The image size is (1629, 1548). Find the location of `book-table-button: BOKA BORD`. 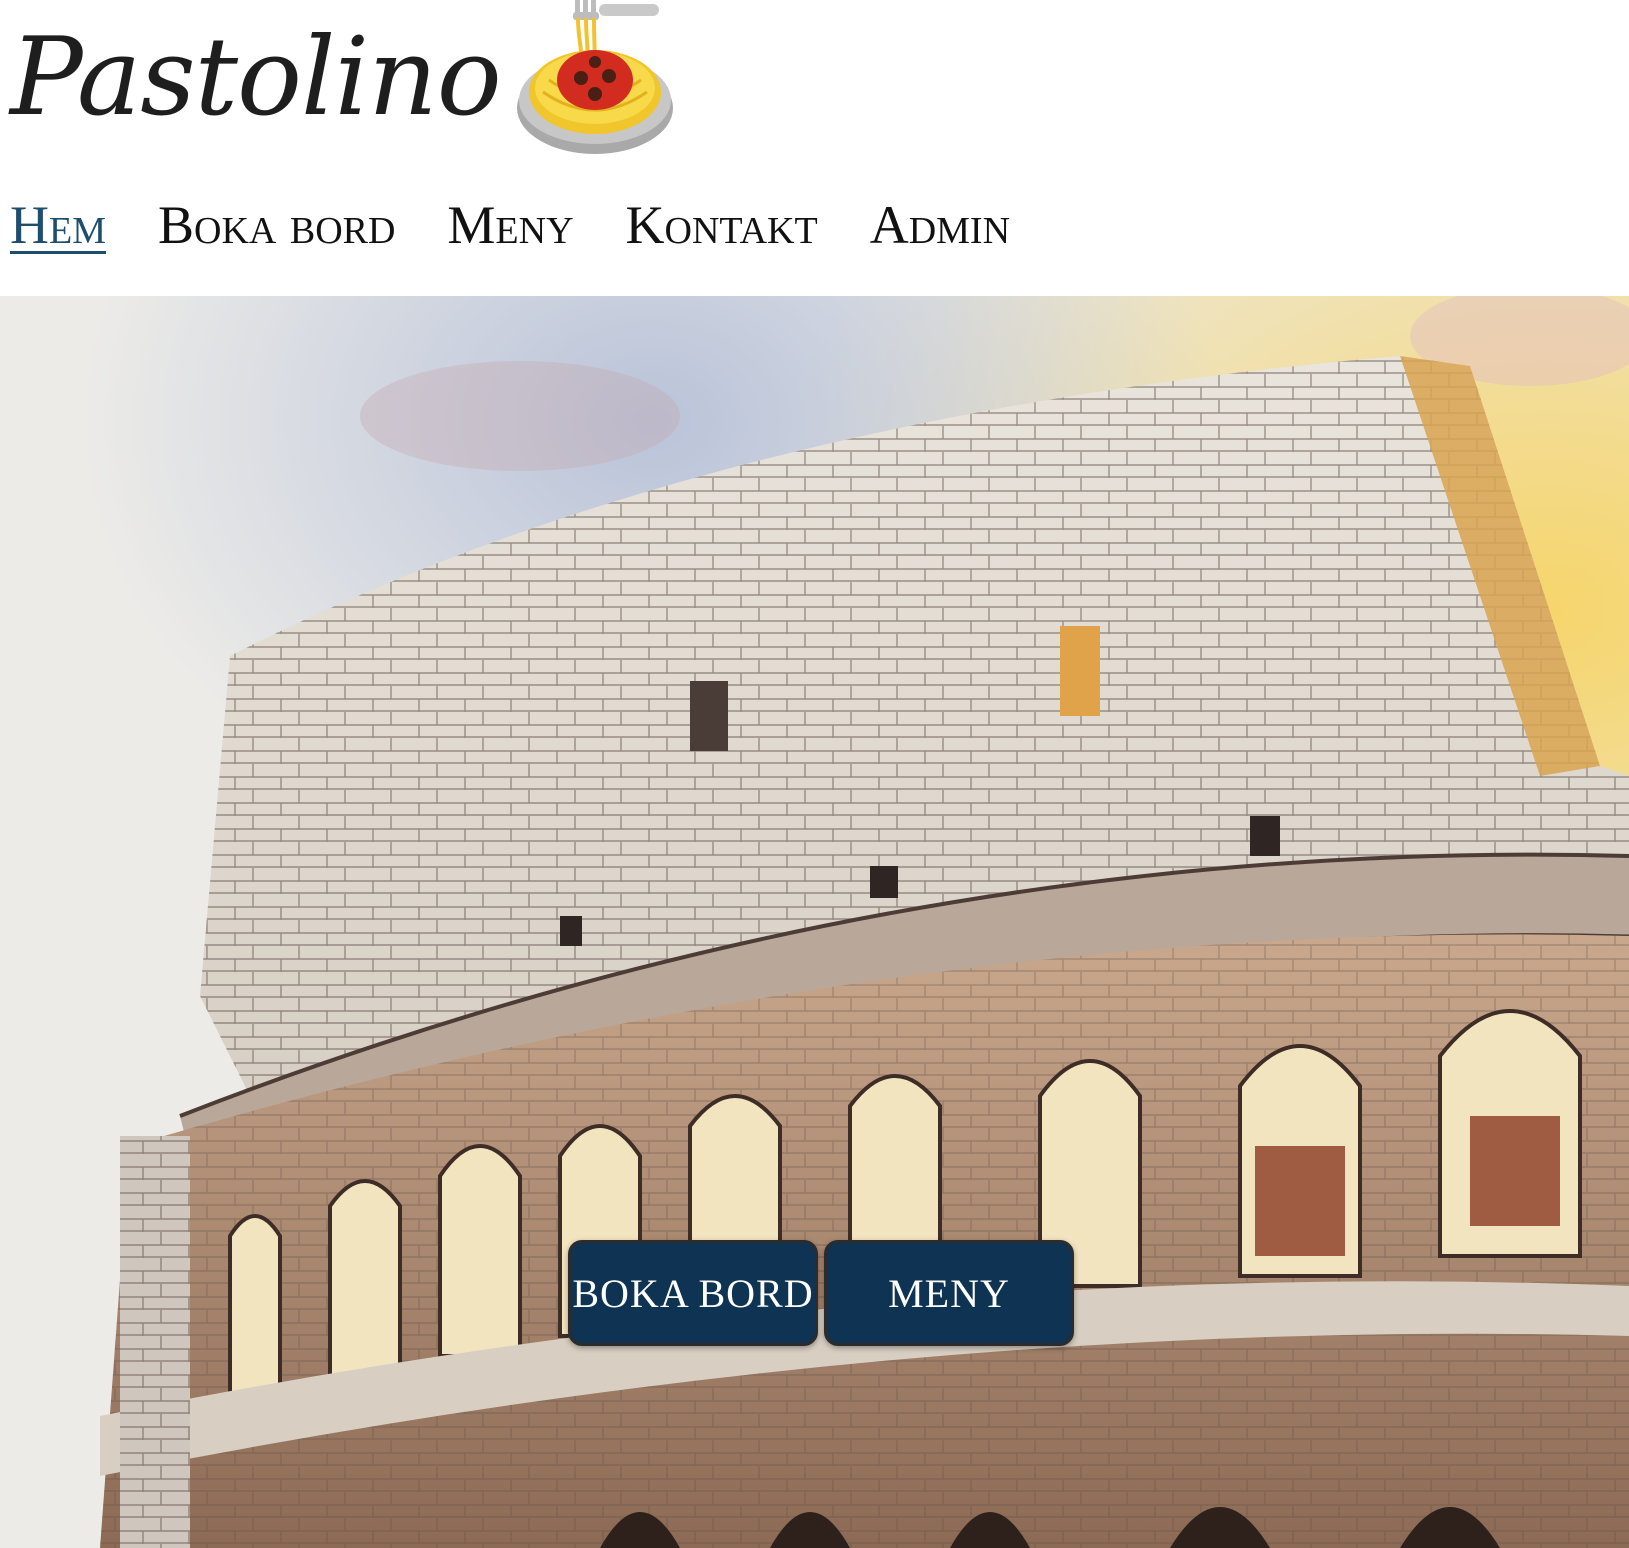

book-table-button: BOKA BORD is located at coordinates (693, 1293).